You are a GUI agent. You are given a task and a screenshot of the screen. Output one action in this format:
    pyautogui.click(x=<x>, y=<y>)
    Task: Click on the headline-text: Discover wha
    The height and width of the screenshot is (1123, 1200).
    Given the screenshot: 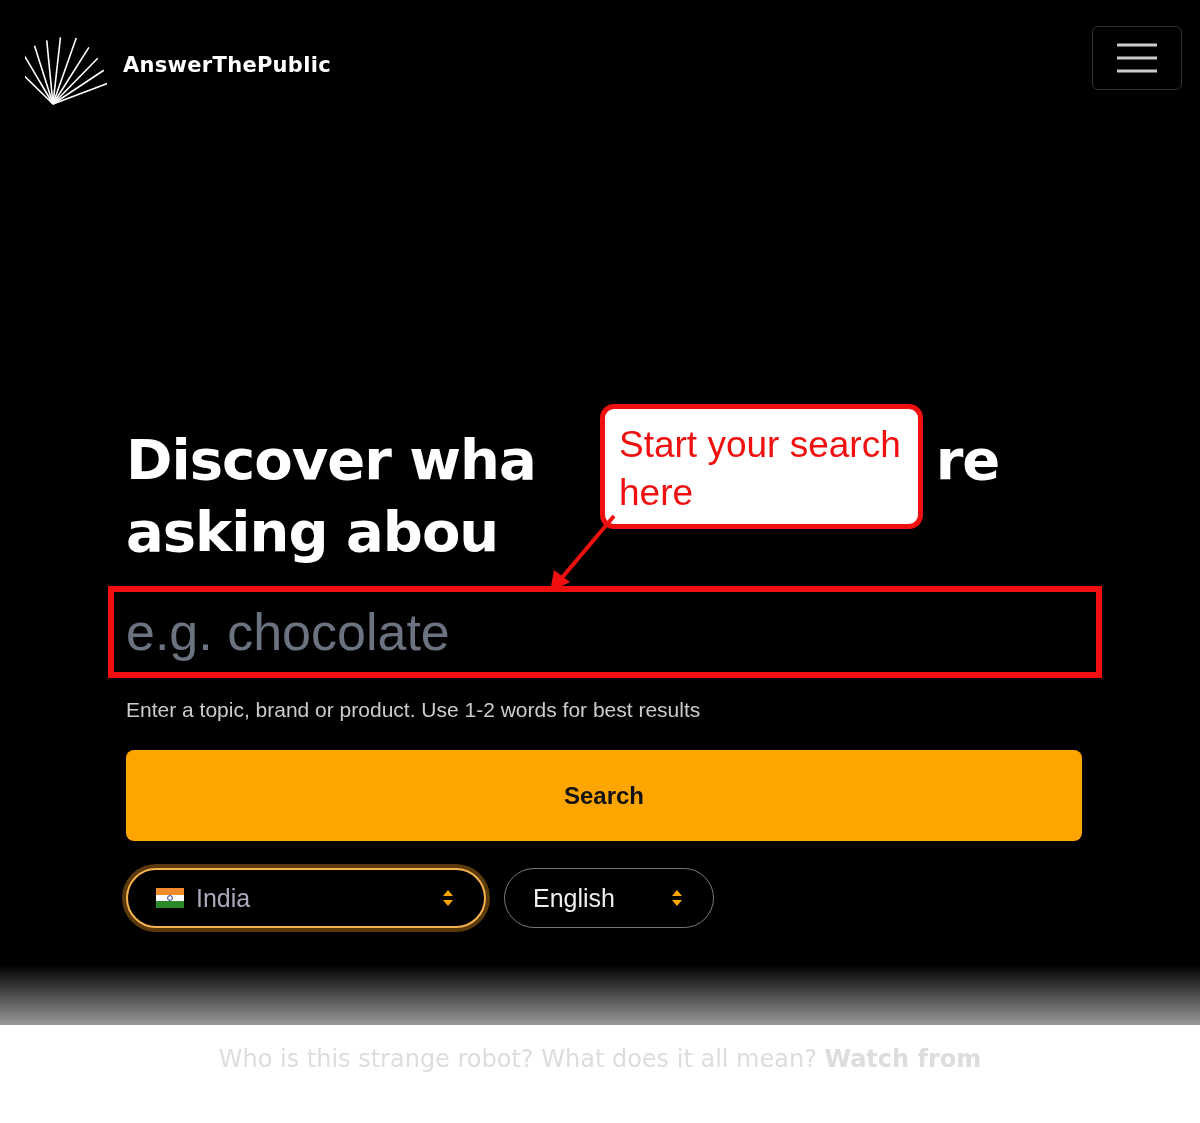 What is the action you would take?
    pyautogui.click(x=331, y=460)
    